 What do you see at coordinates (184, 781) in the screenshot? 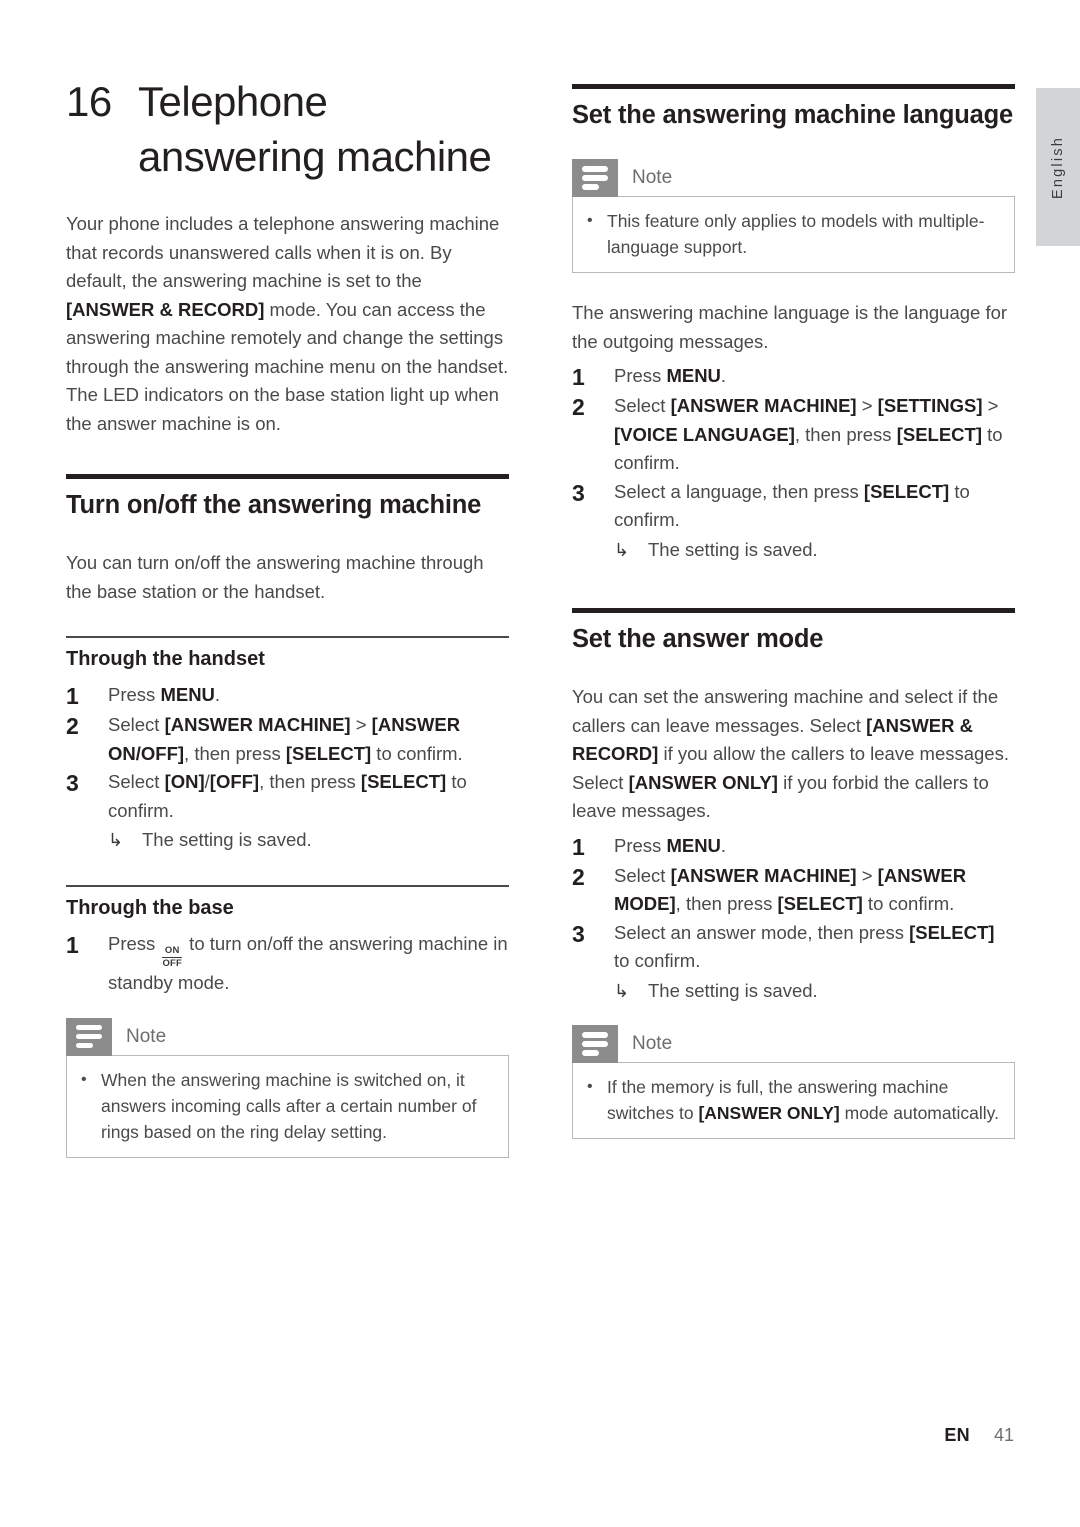
I see `keyword: [ON]` at bounding box center [184, 781].